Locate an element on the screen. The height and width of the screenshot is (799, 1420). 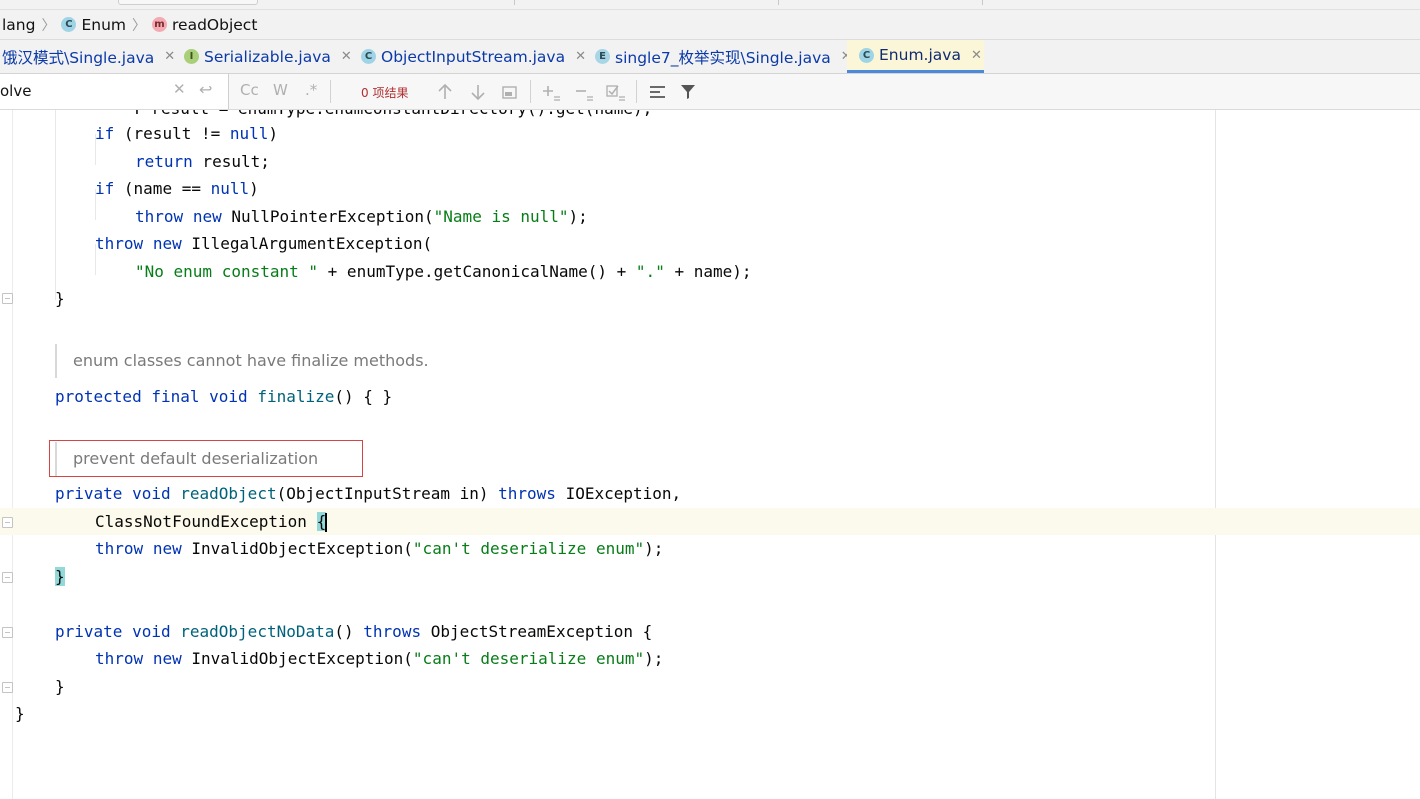
code-text: + name); is located at coordinates (708, 271).